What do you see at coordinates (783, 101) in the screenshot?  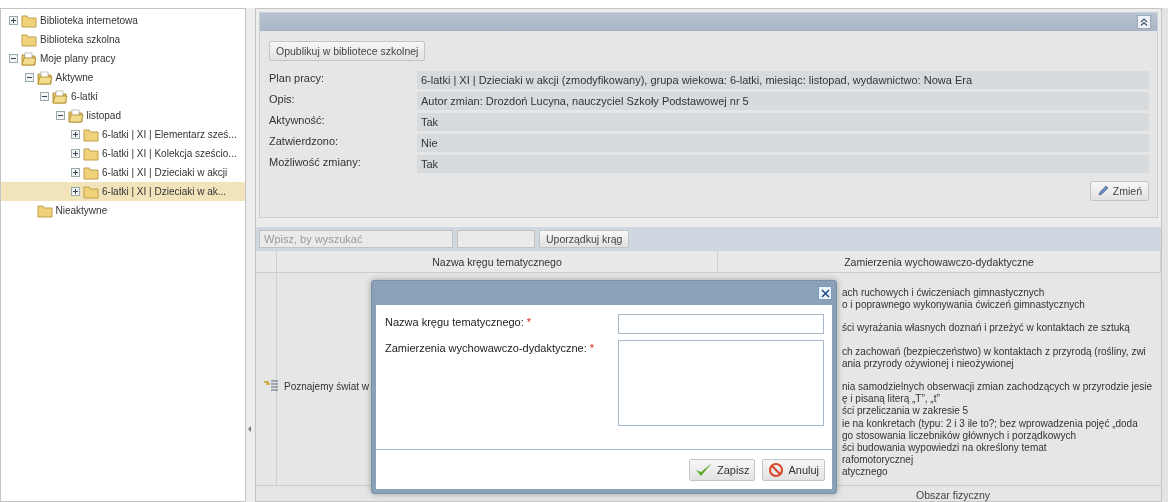 I see `field-value: Autor zmian: Drozdoń Lucyna, nauczyciel Szkoły Podstawowej nr 5` at bounding box center [783, 101].